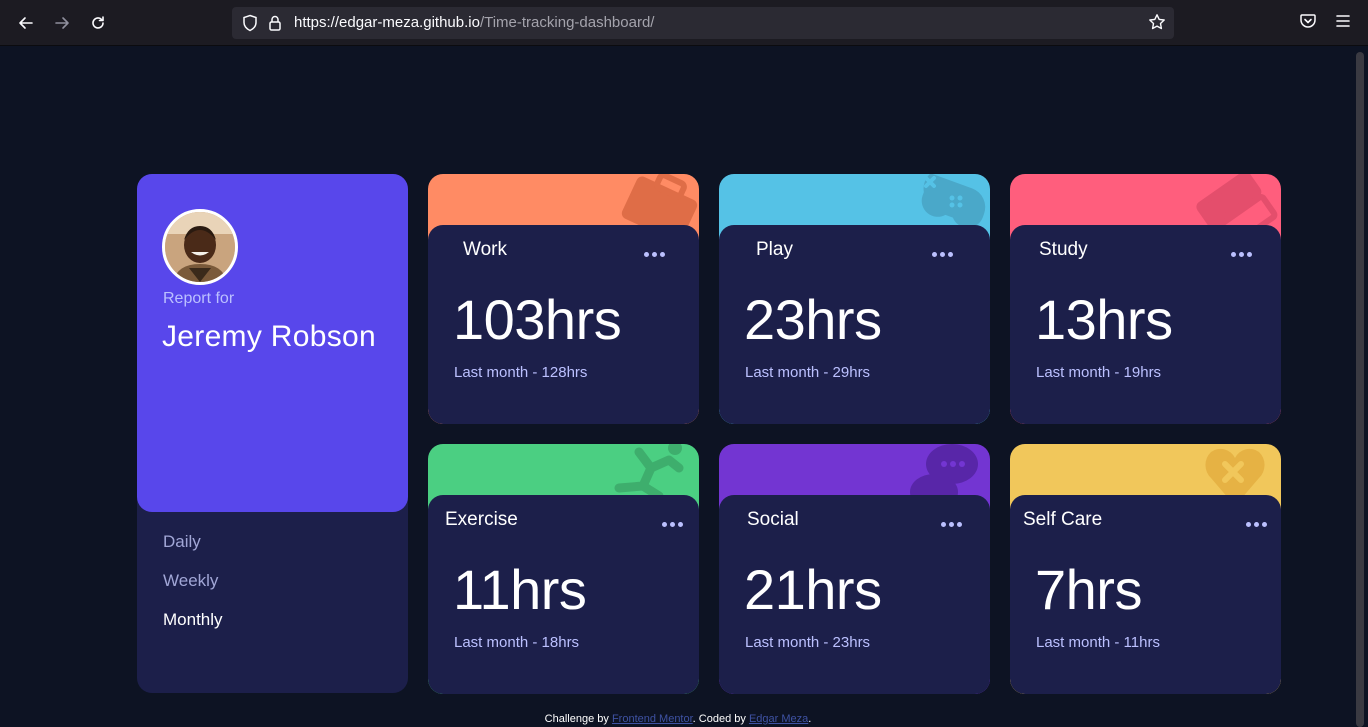 The height and width of the screenshot is (727, 1368). I want to click on activity-current-hours: 23hrs, so click(813, 319).